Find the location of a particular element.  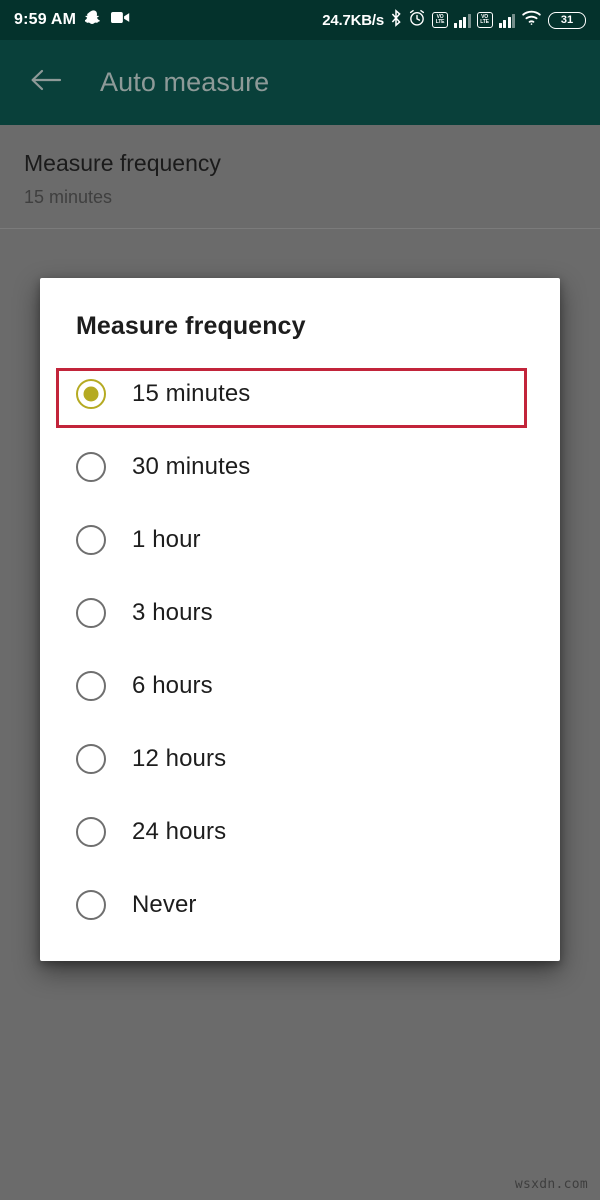

radio-option-row: 24 hours is located at coordinates (300, 831).